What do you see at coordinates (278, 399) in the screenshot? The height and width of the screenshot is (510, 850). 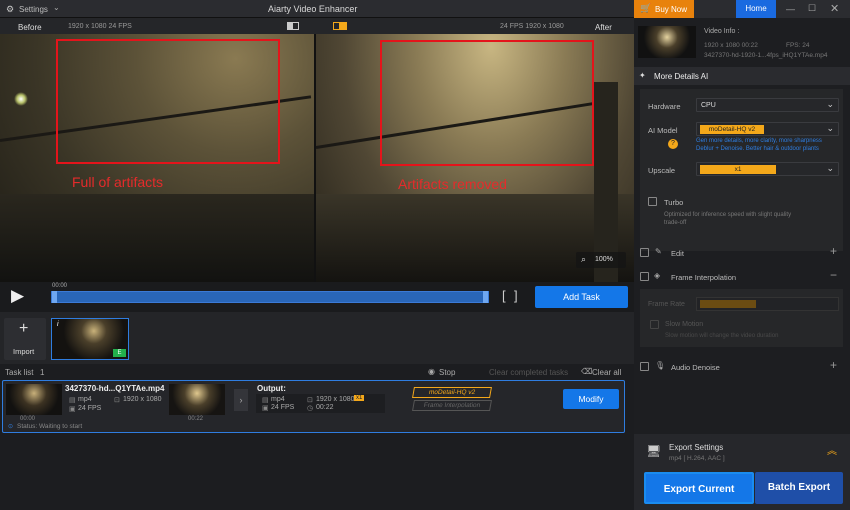 I see `output-format: mp4` at bounding box center [278, 399].